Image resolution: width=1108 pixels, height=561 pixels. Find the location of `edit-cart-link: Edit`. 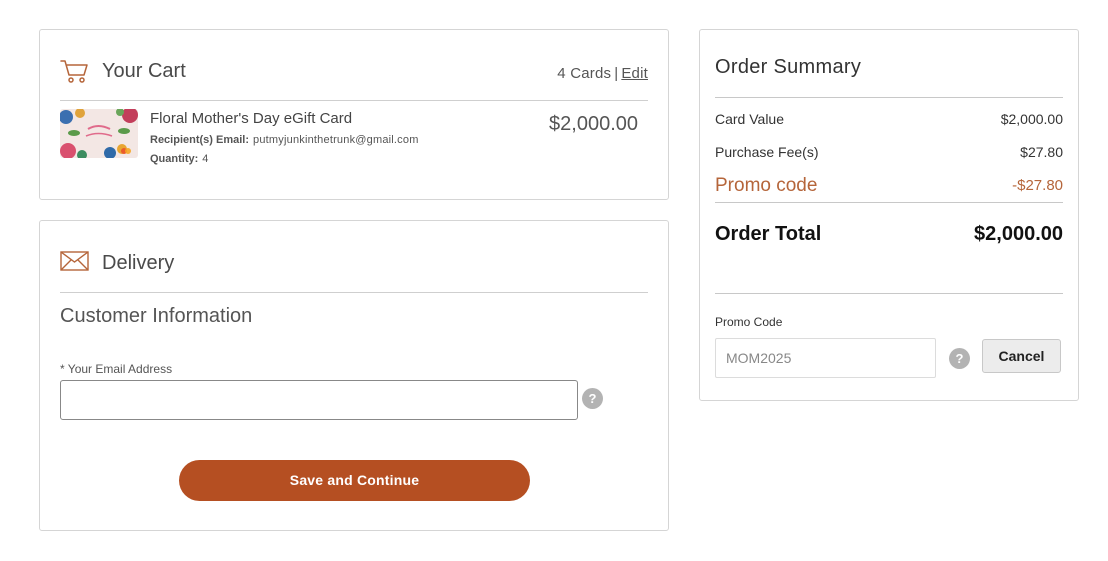

edit-cart-link: Edit is located at coordinates (634, 73).